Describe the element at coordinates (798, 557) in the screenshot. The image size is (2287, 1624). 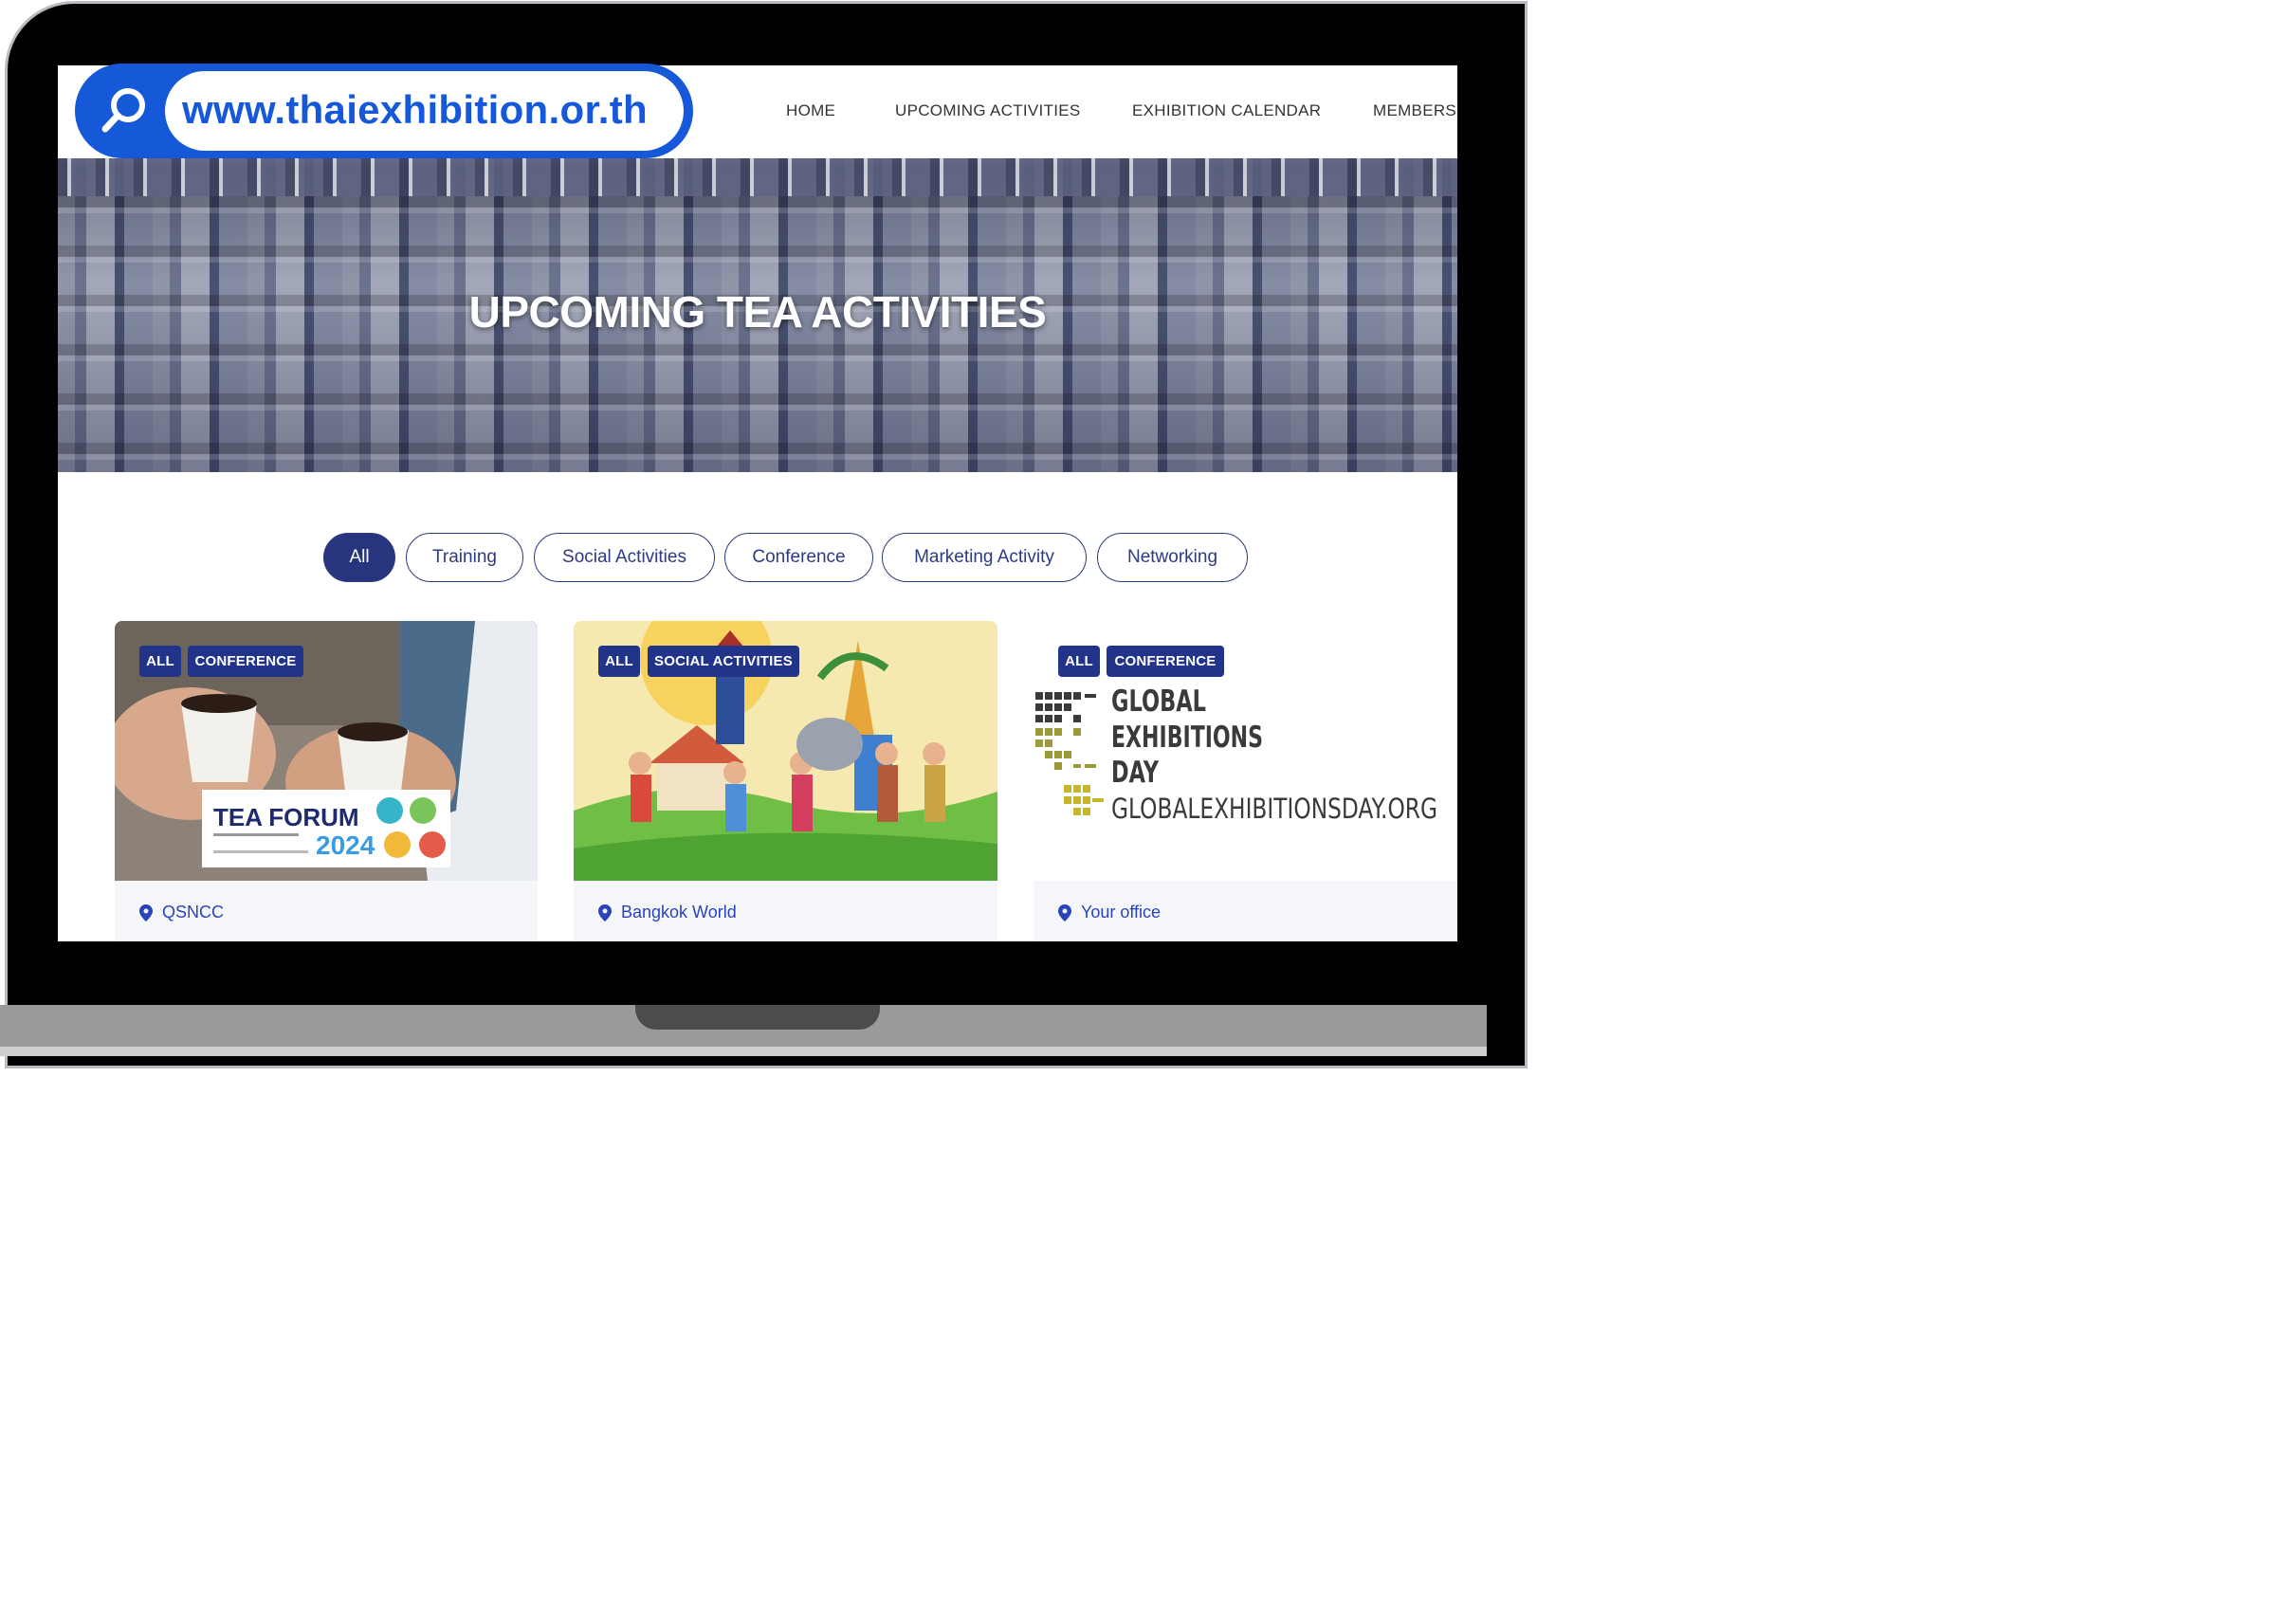
I see `filter-conference: Conference` at that location.